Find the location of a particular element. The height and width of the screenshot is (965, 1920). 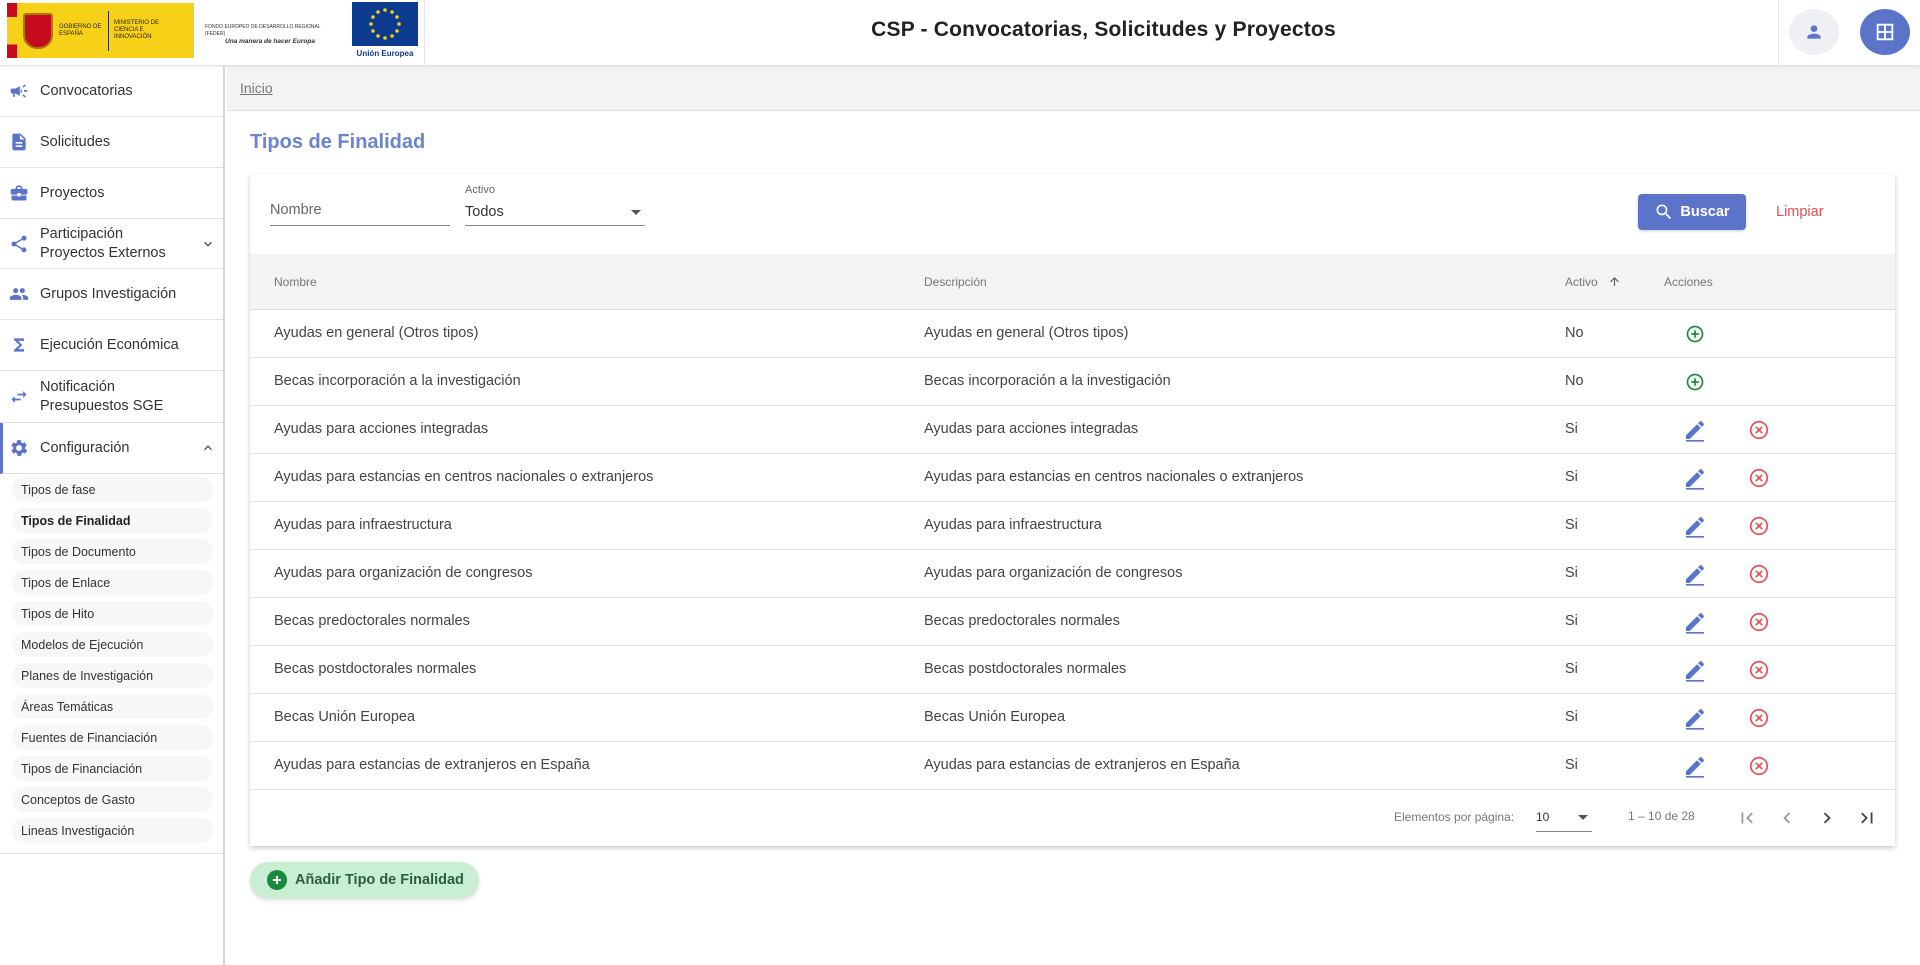

chevron-up-icon is located at coordinates (208, 448).